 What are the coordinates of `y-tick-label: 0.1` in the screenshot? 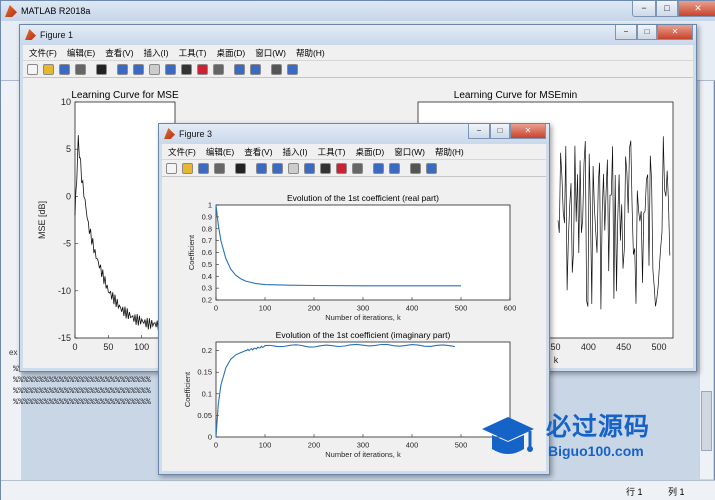 It's located at (207, 393).